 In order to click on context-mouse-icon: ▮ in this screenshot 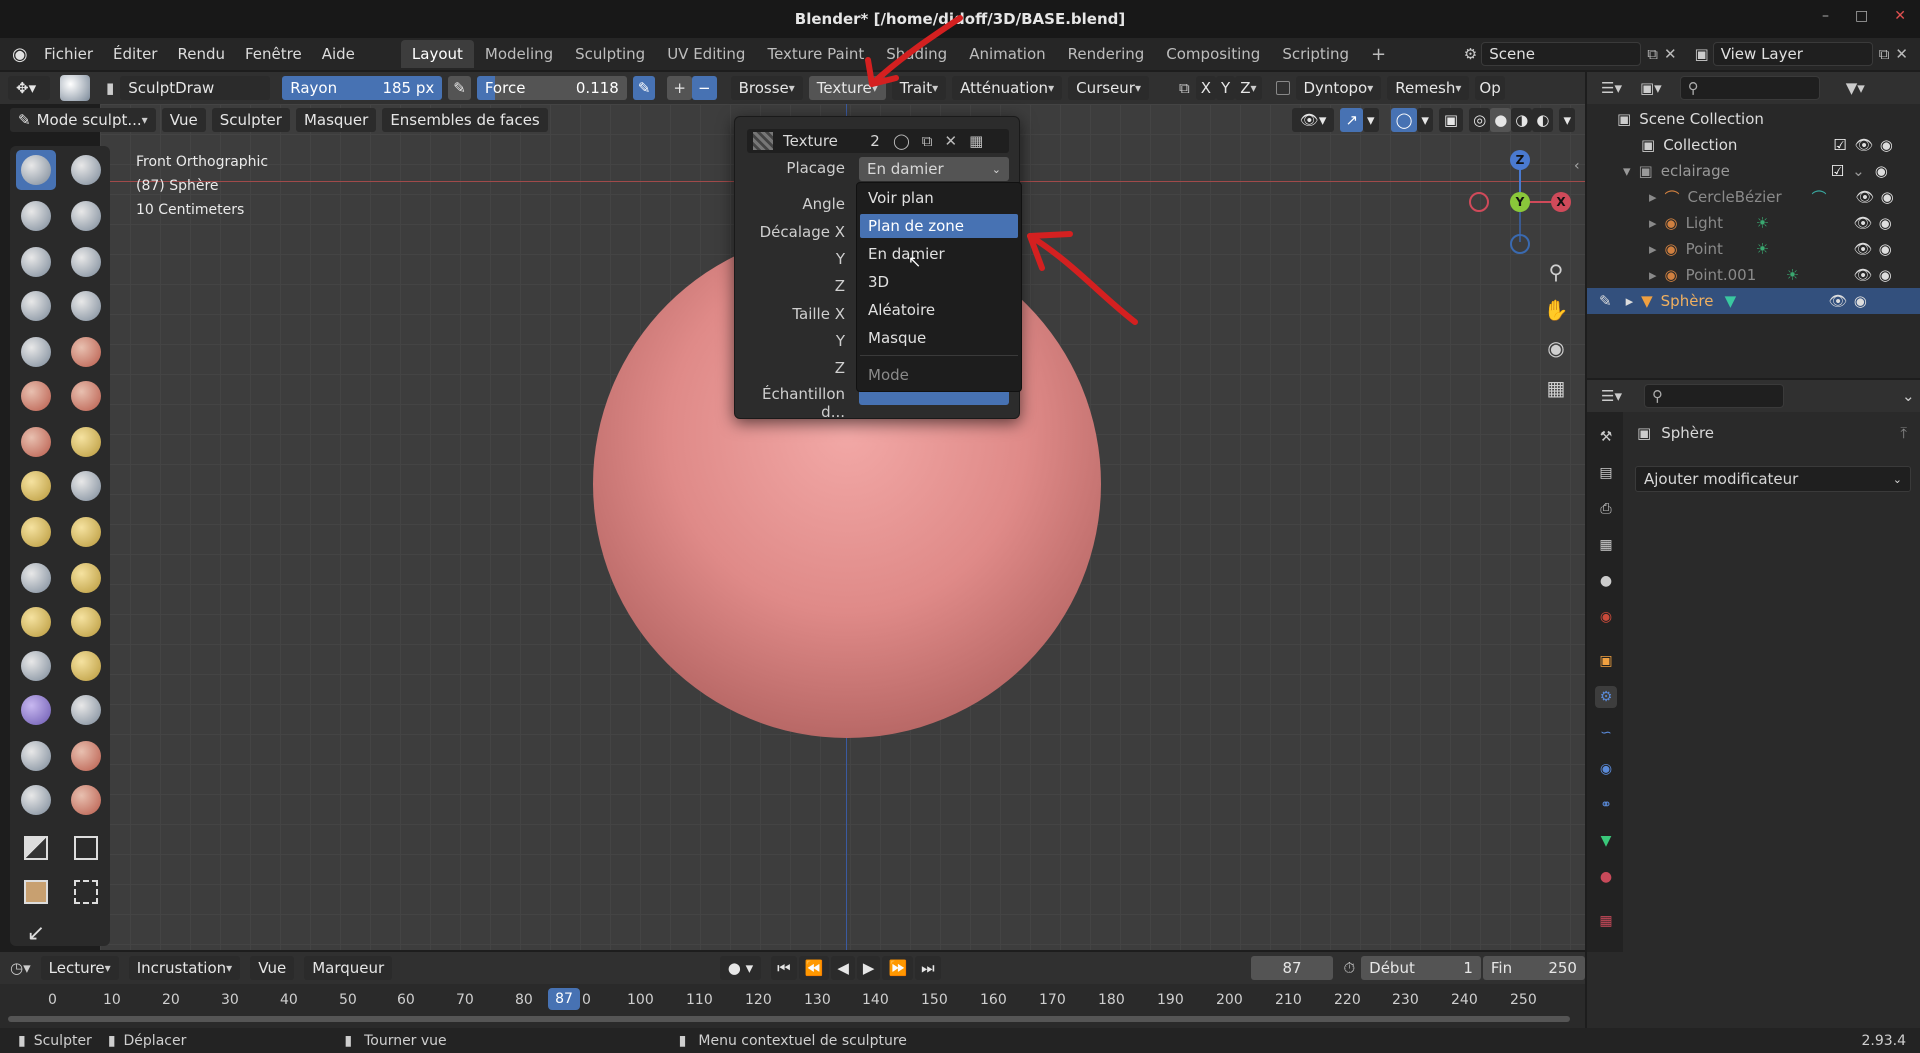, I will do `click(682, 1040)`.